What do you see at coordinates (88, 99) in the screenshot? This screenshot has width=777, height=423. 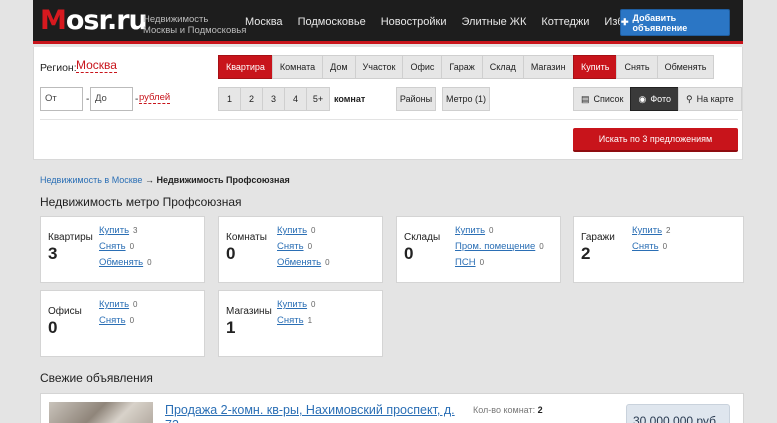 I see `price-dash: -` at bounding box center [88, 99].